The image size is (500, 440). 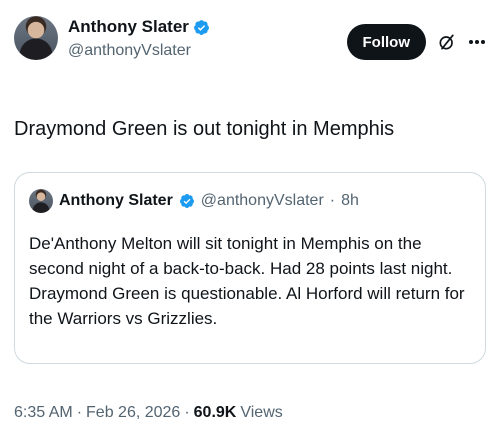 I want to click on quoted-timestamp: 8h, so click(x=350, y=200).